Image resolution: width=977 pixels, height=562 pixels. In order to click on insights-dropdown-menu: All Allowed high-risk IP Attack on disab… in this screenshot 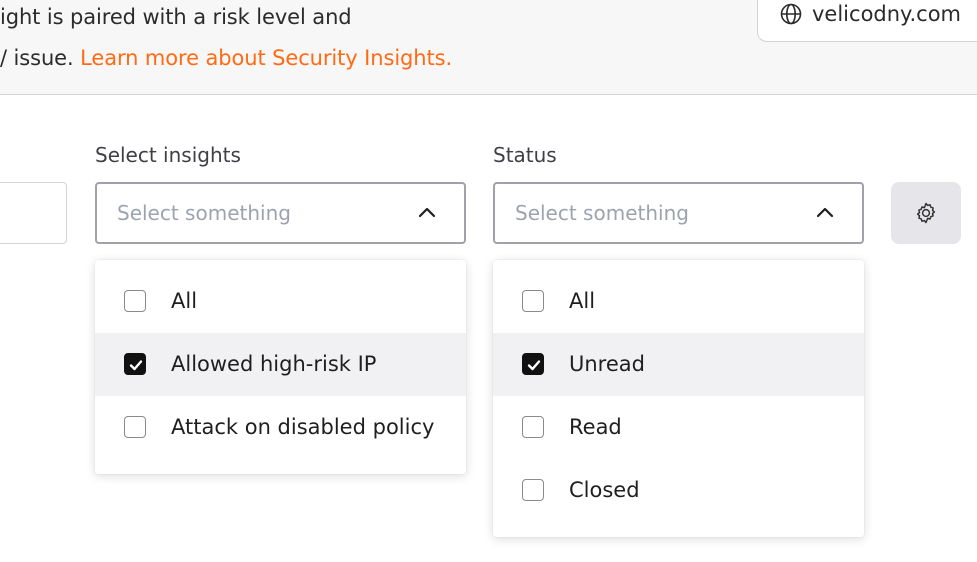, I will do `click(280, 367)`.